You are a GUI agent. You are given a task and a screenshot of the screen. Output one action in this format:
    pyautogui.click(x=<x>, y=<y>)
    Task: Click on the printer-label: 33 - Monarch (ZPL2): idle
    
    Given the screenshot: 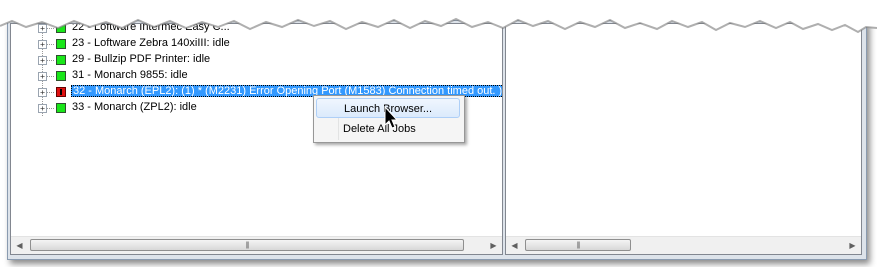 What is the action you would take?
    pyautogui.click(x=134, y=107)
    